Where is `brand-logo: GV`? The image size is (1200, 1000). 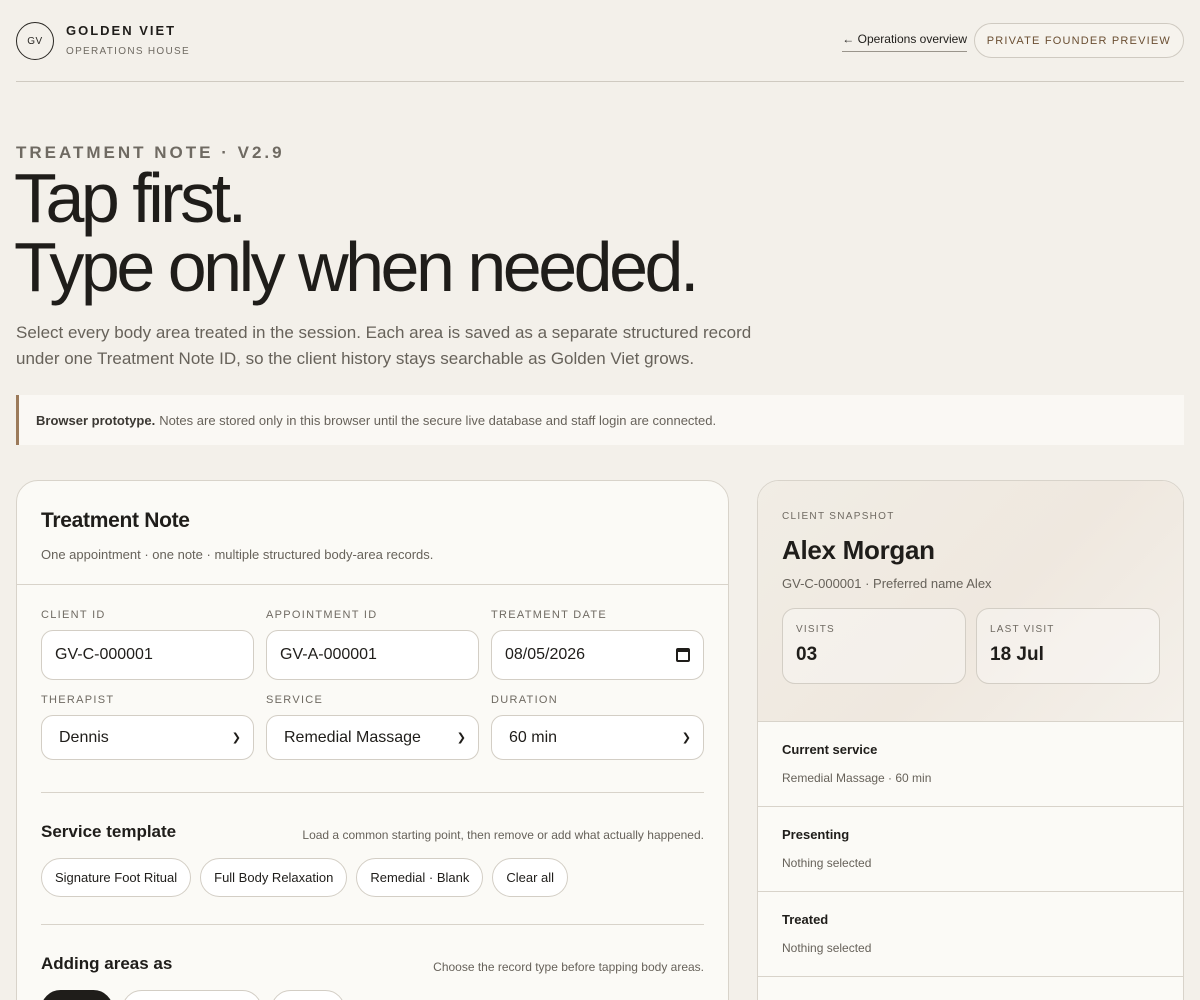 brand-logo: GV is located at coordinates (35, 41).